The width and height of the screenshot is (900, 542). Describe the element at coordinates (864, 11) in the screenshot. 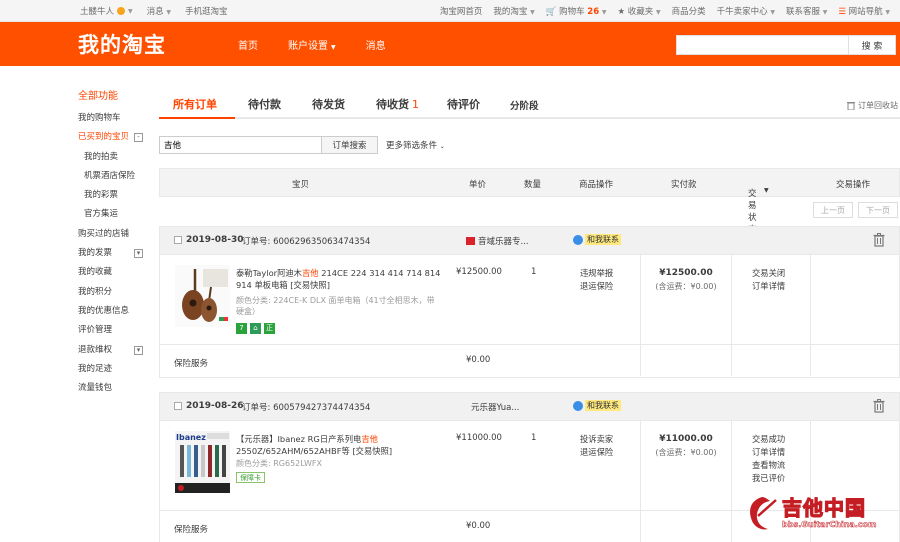

I see `site-nav-link: ☰ 网站导航 ▼` at that location.